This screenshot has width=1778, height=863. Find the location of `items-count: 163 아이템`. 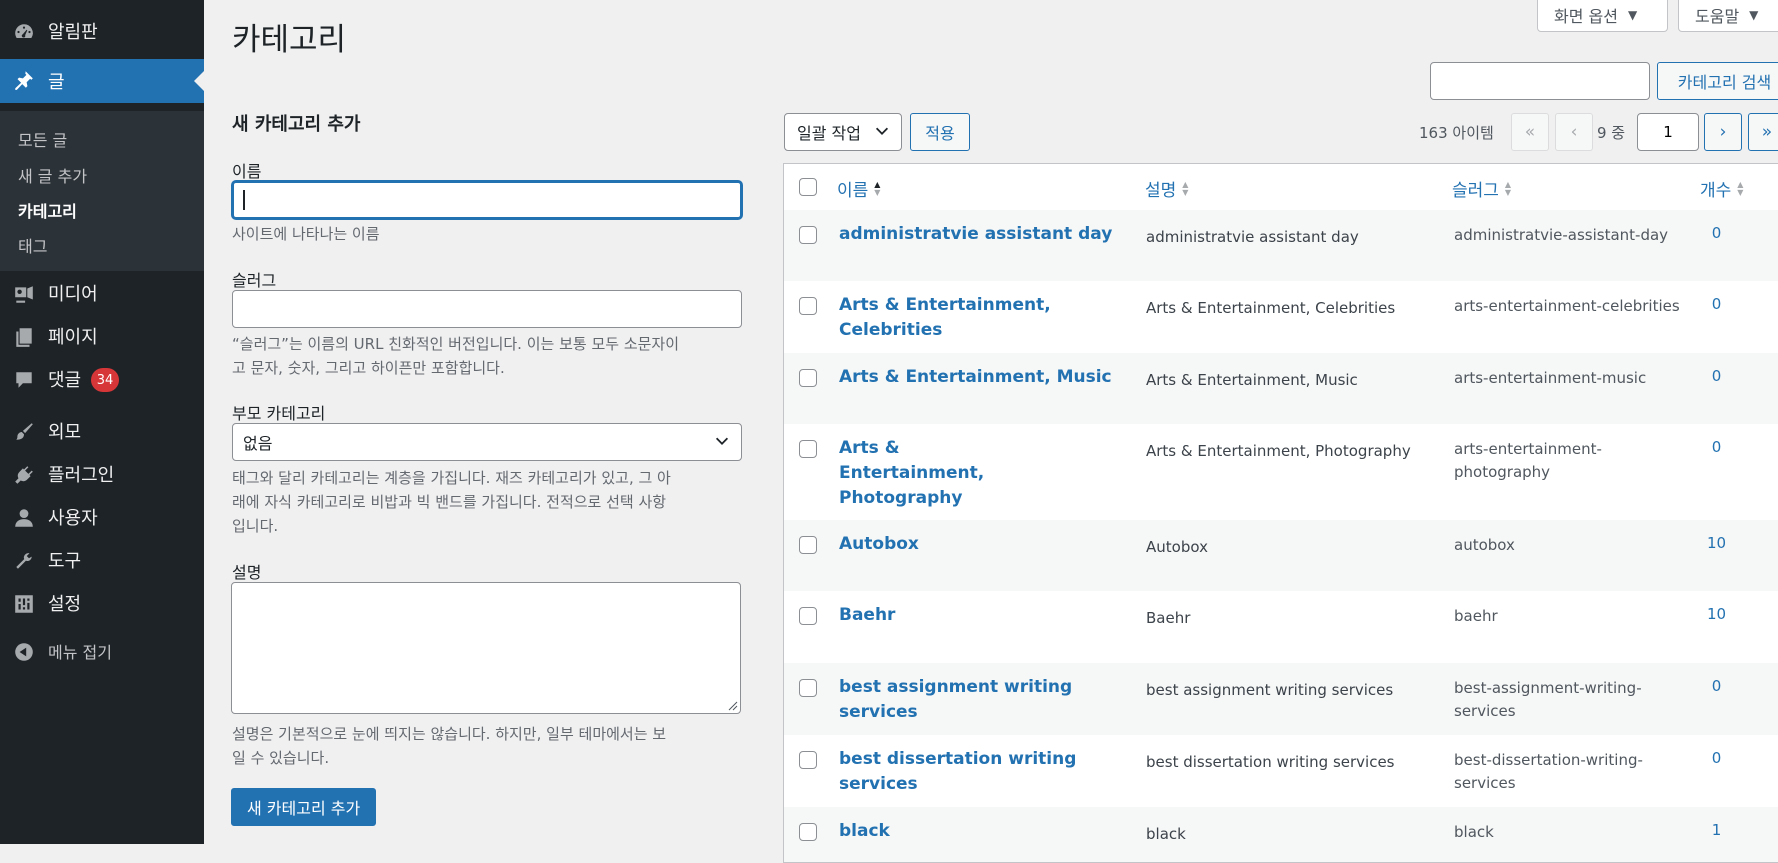

items-count: 163 아이템 is located at coordinates (1456, 133).